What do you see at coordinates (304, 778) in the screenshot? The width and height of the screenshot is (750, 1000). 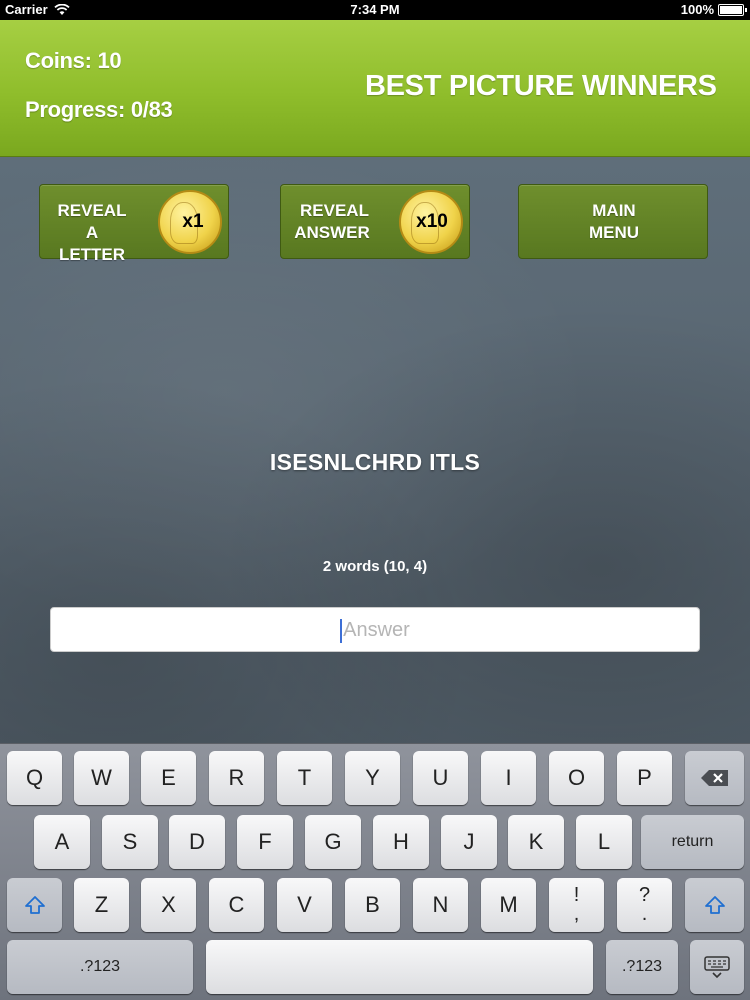 I see `key-t: T` at bounding box center [304, 778].